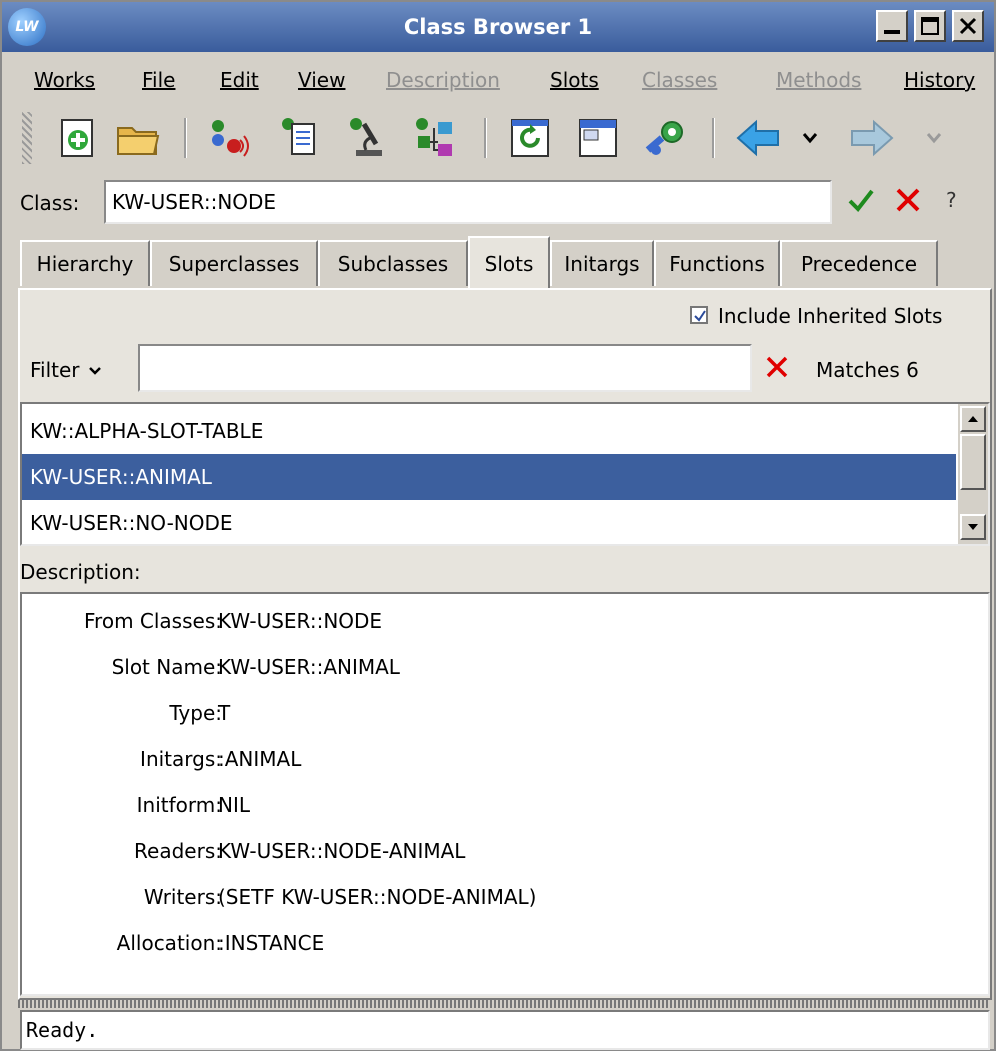 Image resolution: width=996 pixels, height=1051 pixels. Describe the element at coordinates (239, 80) in the screenshot. I see `menu-edit: Edit` at that location.